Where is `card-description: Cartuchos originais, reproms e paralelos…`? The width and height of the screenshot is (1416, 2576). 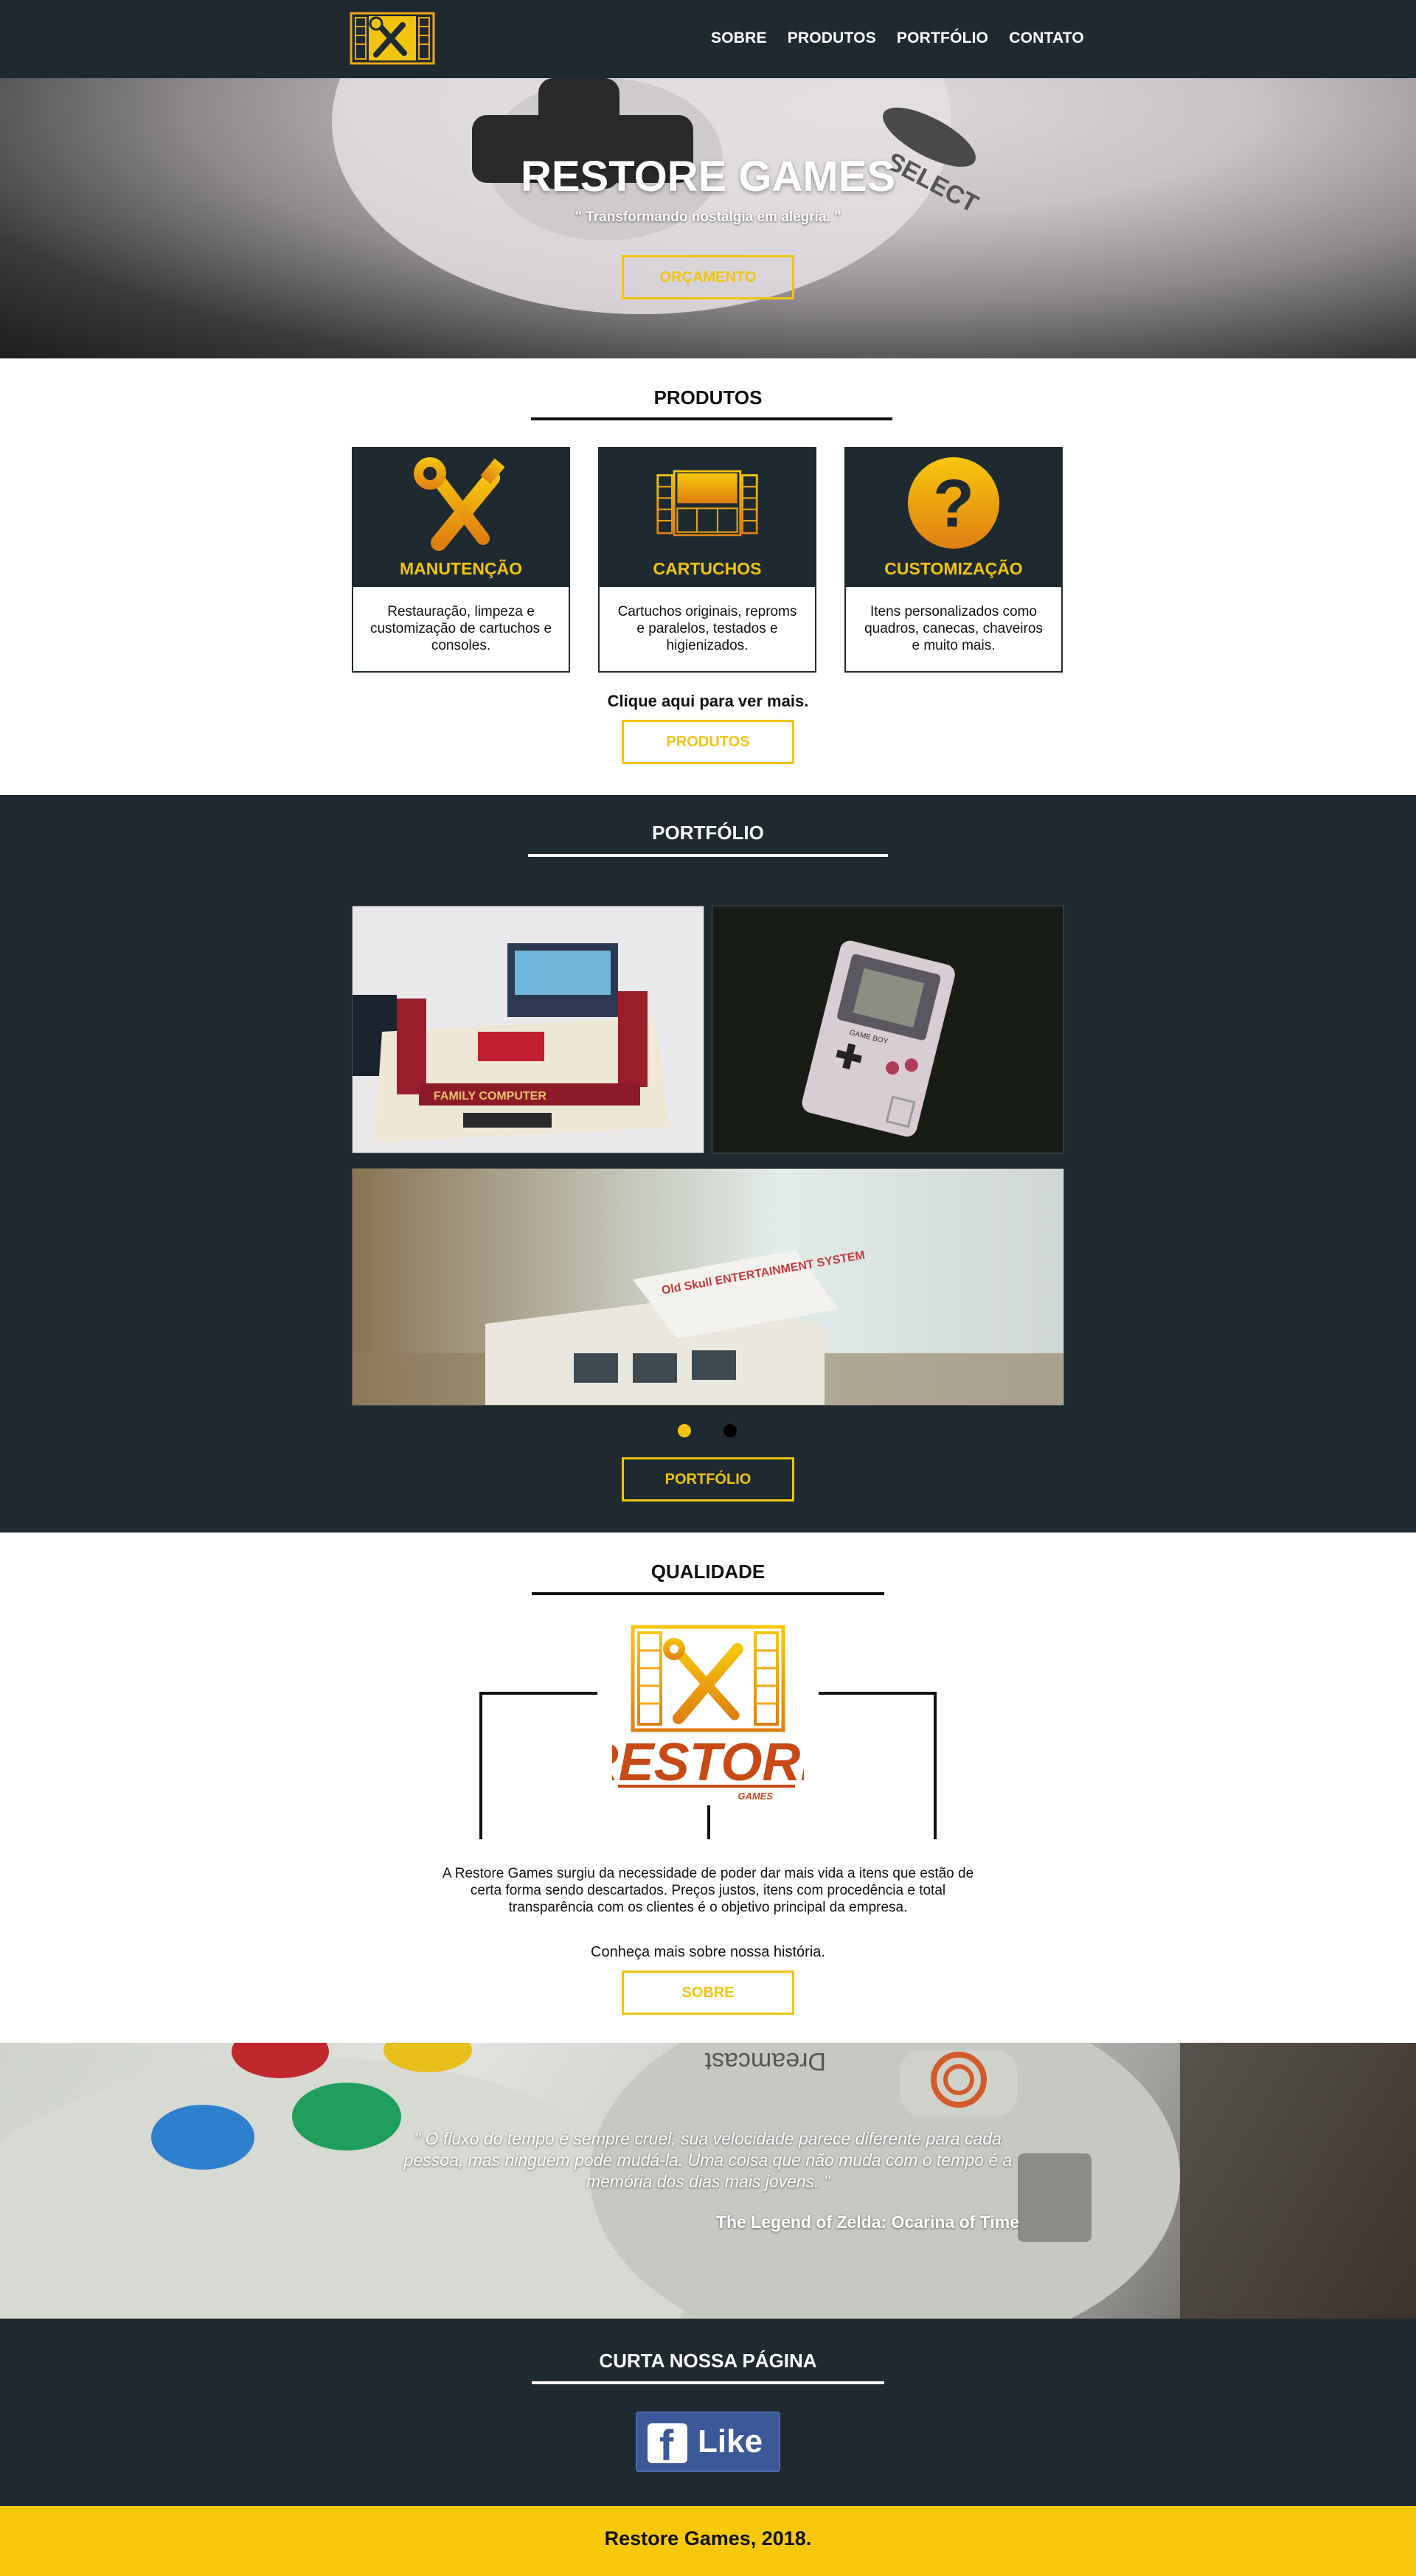
card-description: Cartuchos originais, reproms e paralelos… is located at coordinates (707, 628).